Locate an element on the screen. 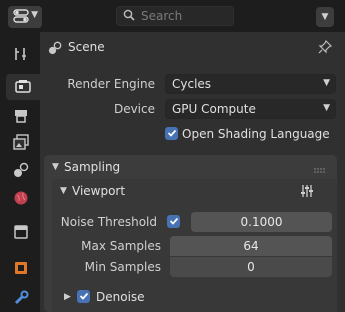 The height and width of the screenshot is (312, 345). noise-threshold-field: 0.1000 is located at coordinates (261, 222).